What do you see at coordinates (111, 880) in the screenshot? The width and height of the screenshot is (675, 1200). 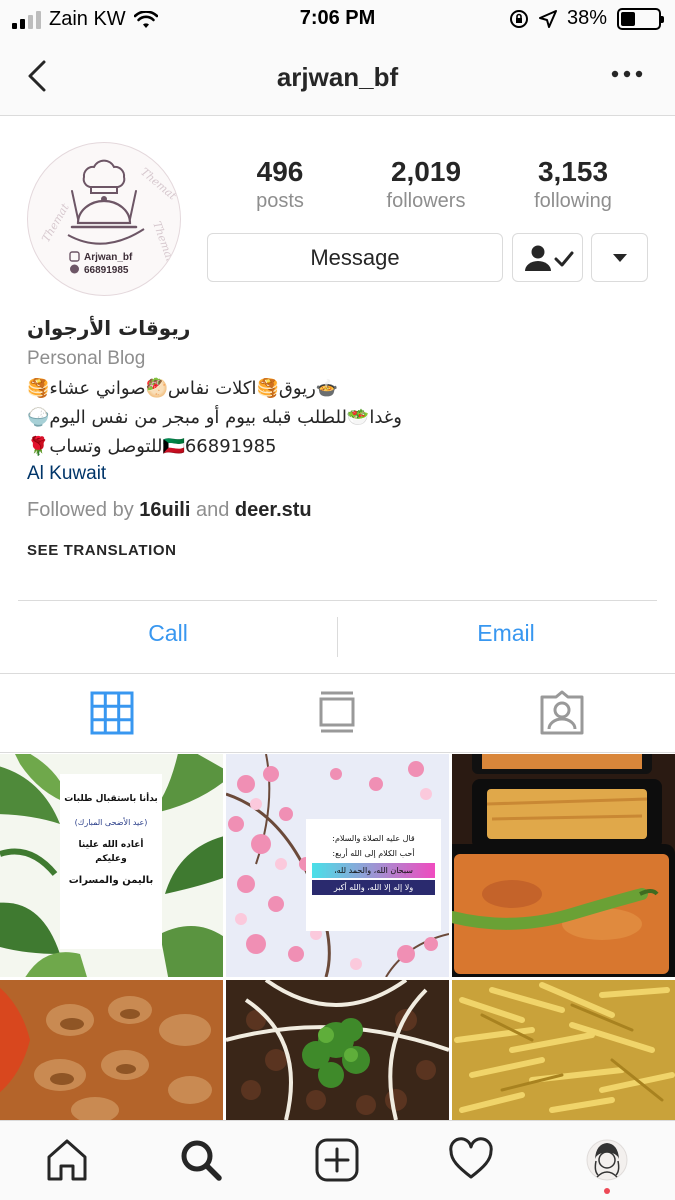 I see `post-1-line-4: باليمن والمسرات` at bounding box center [111, 880].